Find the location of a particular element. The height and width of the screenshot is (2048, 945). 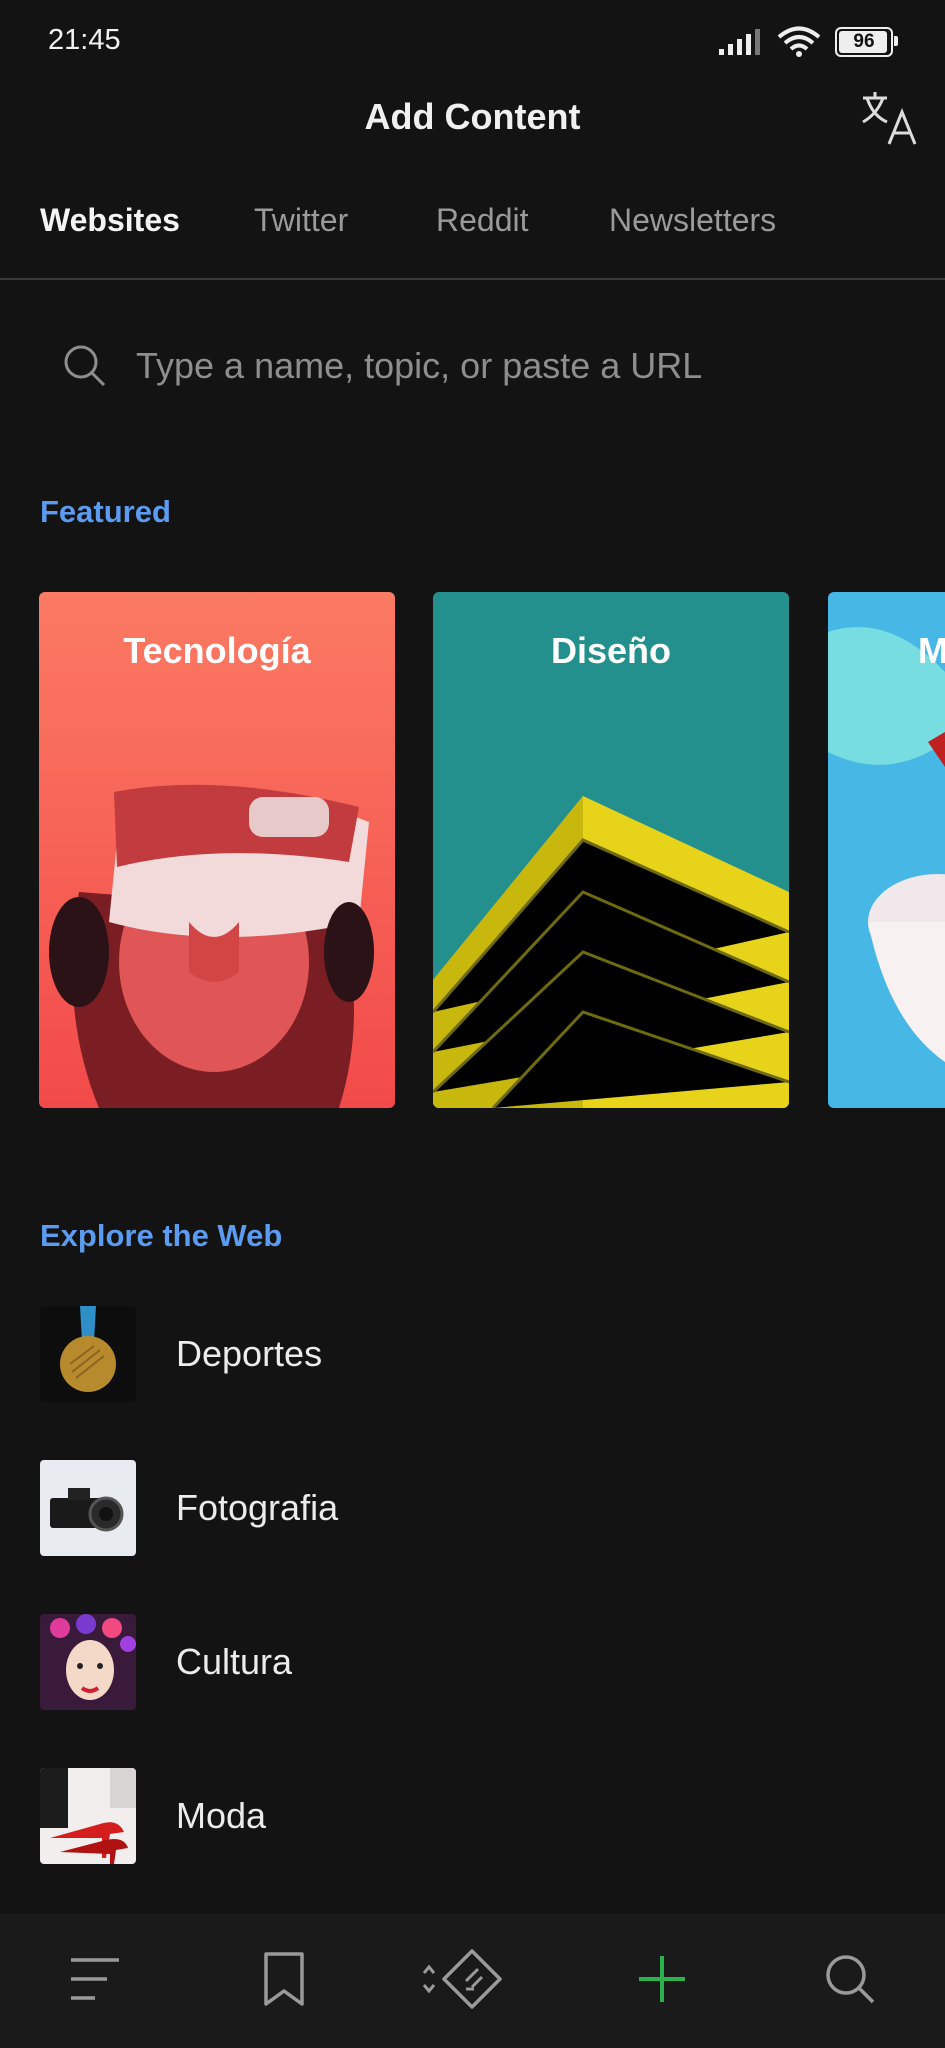

card-title: Diseño is located at coordinates (611, 650).